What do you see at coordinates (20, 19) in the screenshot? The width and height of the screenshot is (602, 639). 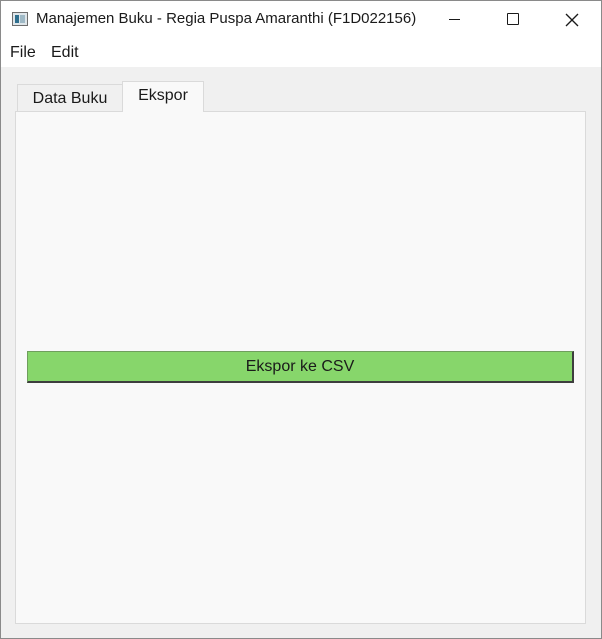 I see `app-icon` at bounding box center [20, 19].